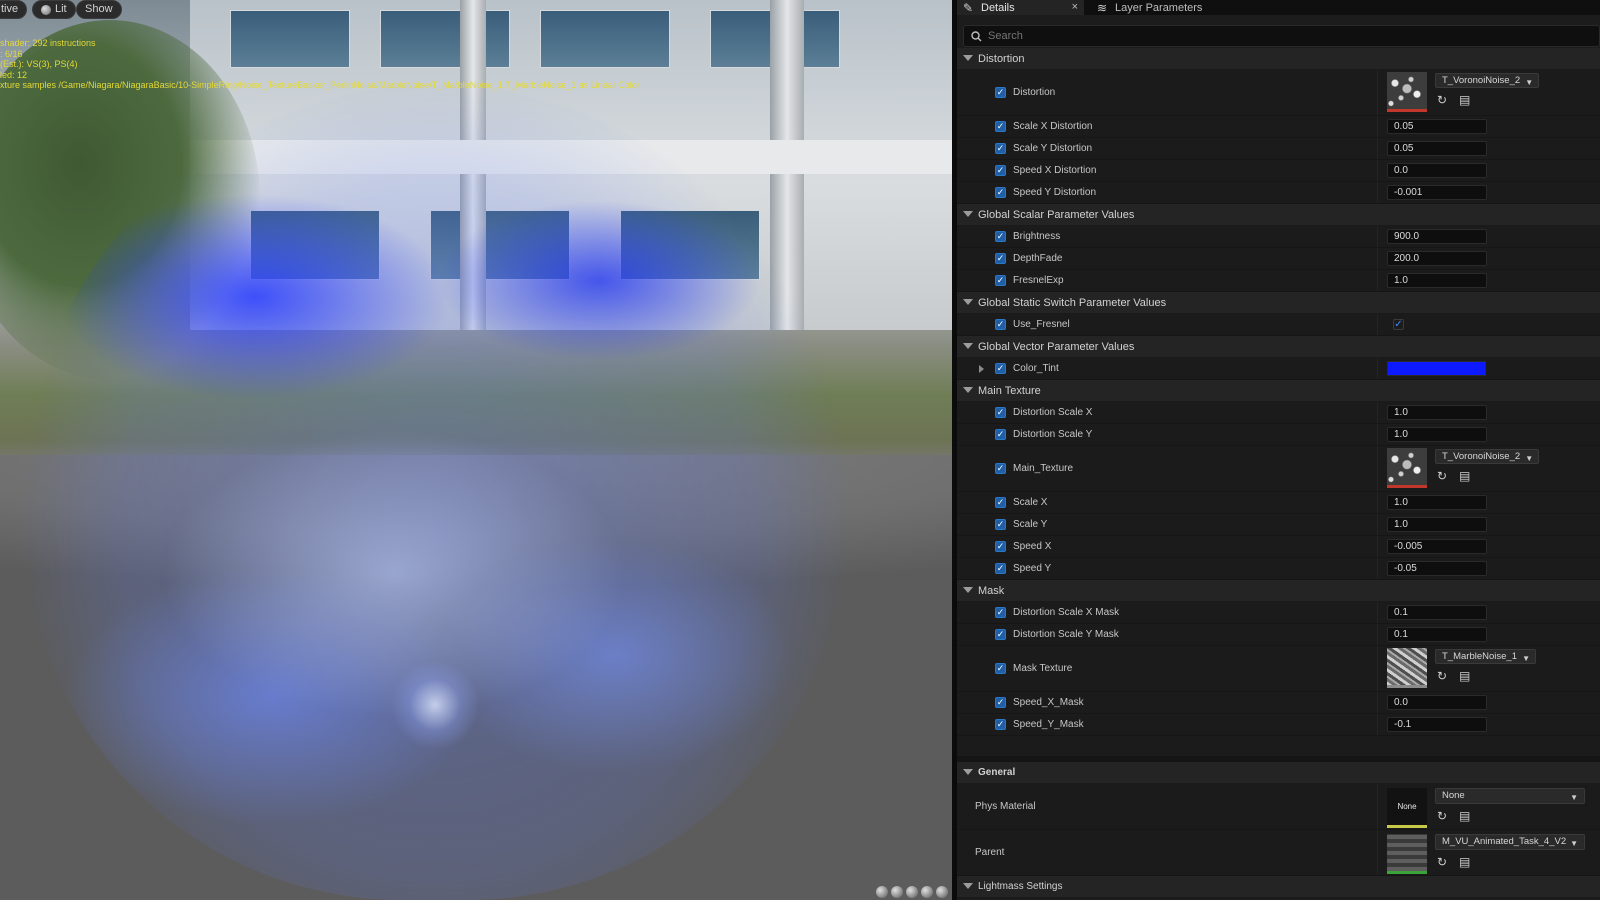 Image resolution: width=1600 pixels, height=900 pixels. What do you see at coordinates (54, 9) in the screenshot?
I see `lit-button: Lit` at bounding box center [54, 9].